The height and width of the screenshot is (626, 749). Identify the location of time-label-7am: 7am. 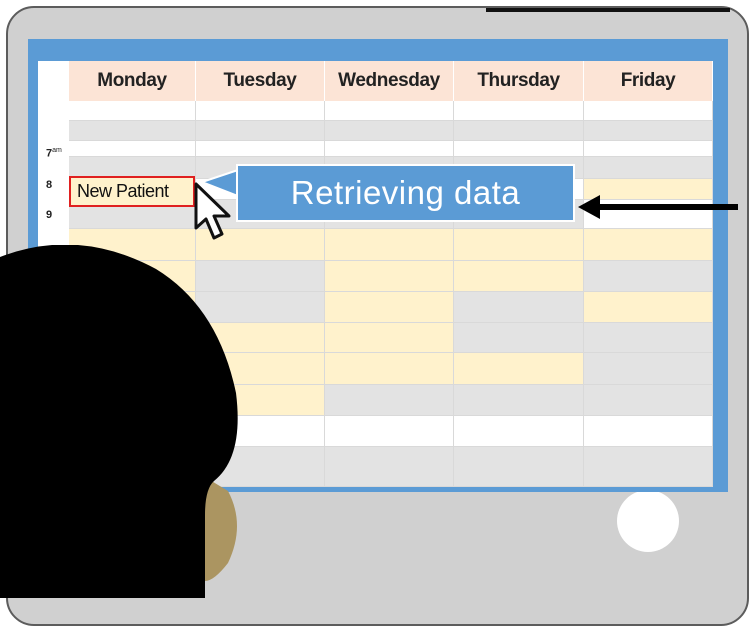
(54, 153).